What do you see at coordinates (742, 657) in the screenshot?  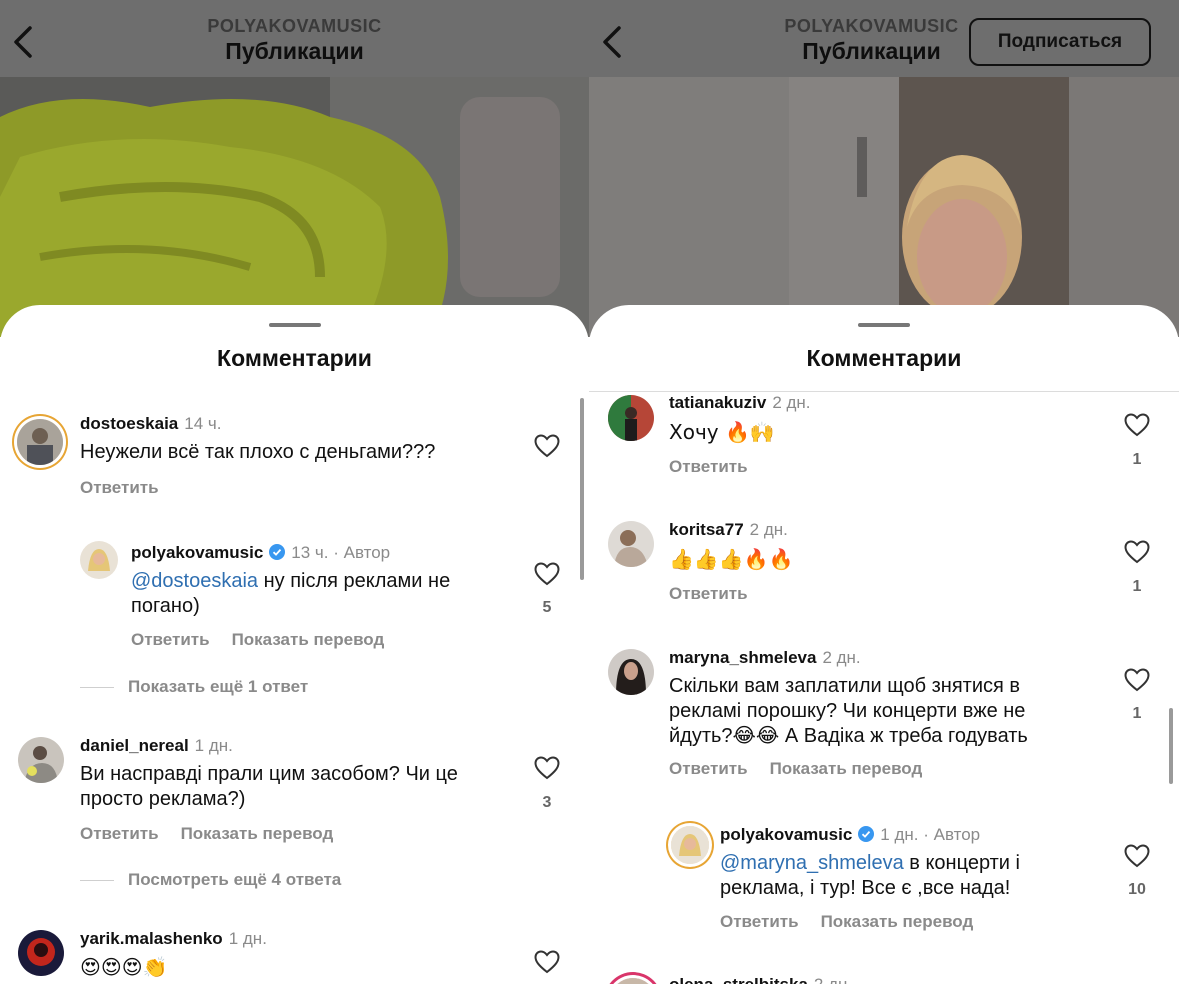 I see `username: maryna_shmeleva` at bounding box center [742, 657].